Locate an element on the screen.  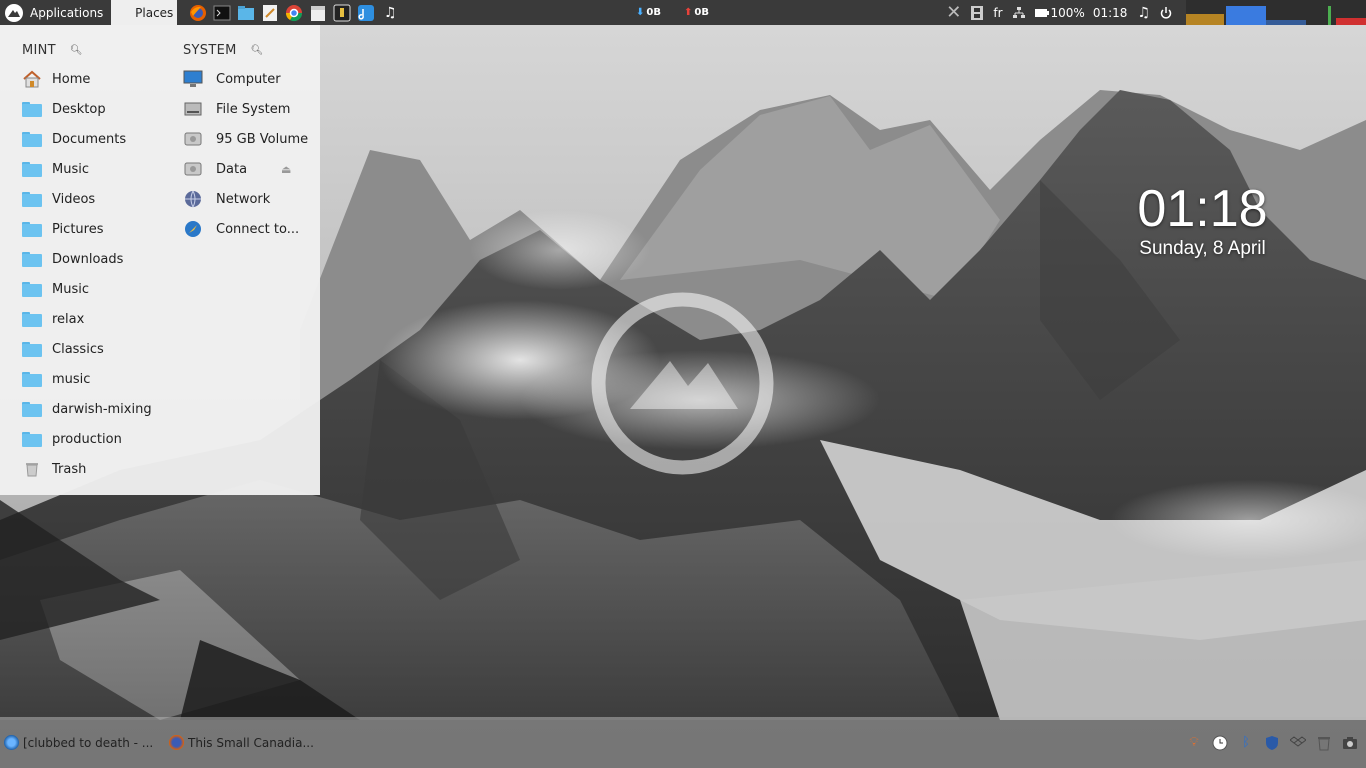
dropbox-icon is located at coordinates (1298, 743).